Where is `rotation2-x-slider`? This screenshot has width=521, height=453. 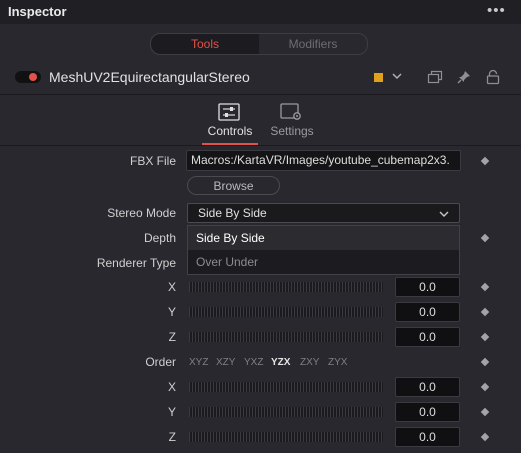 rotation2-x-slider is located at coordinates (286, 387).